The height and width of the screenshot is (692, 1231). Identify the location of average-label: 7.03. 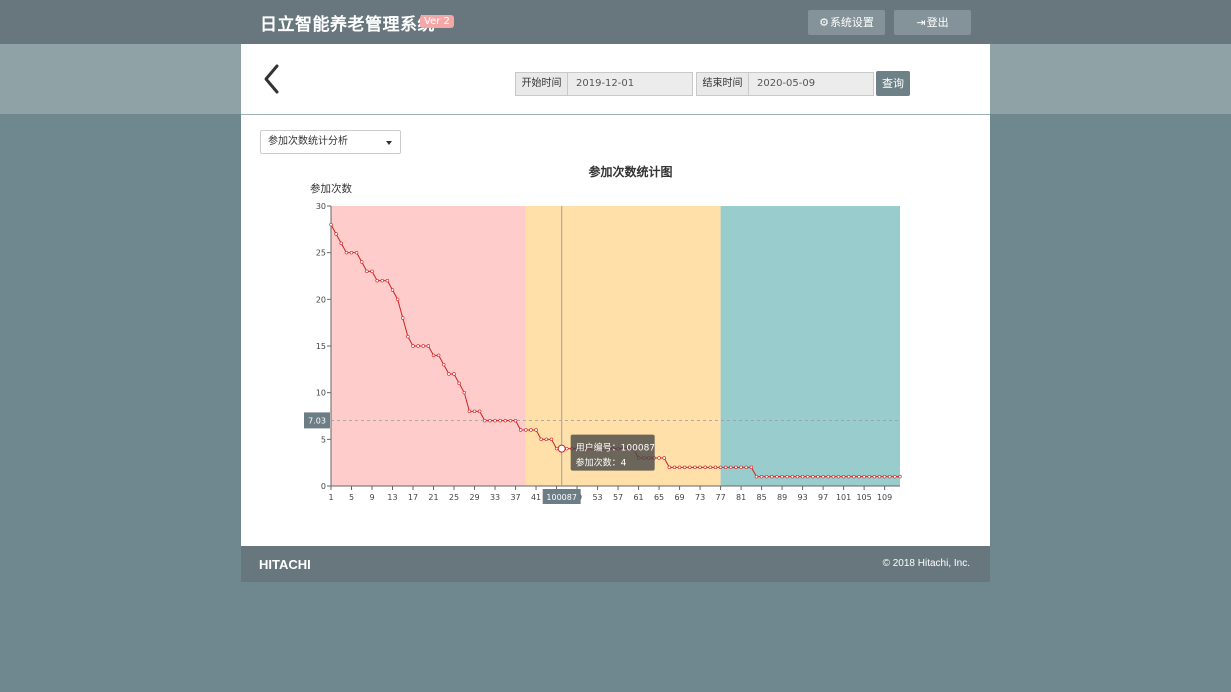
(317, 420).